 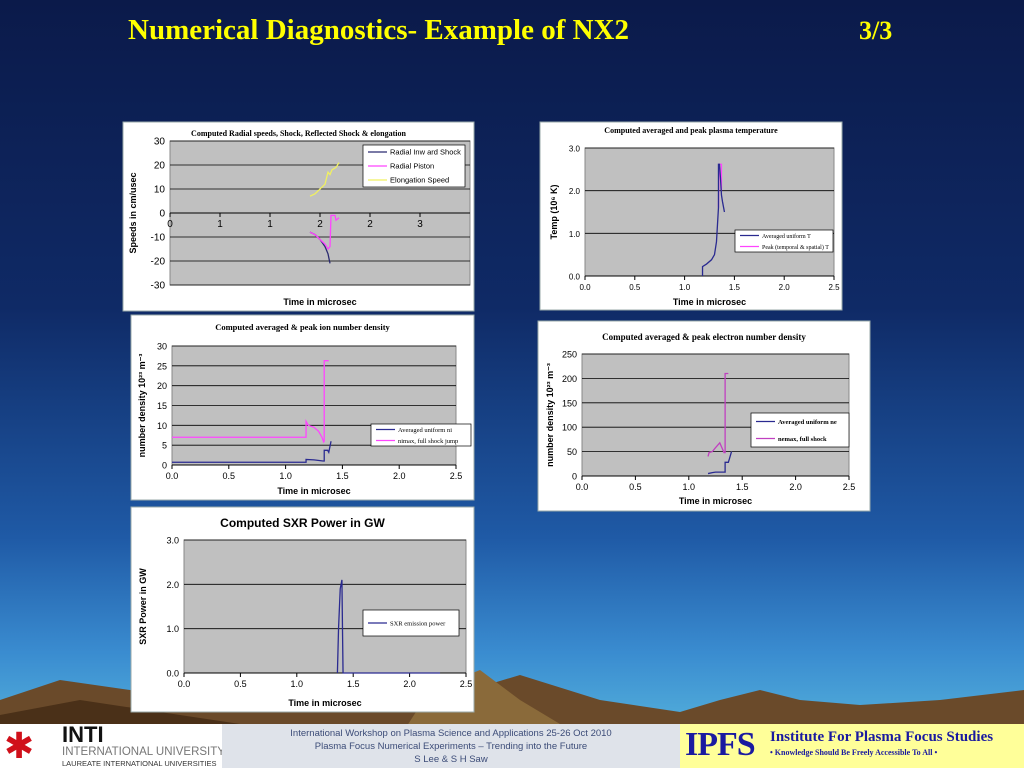 I want to click on x-tick-label: 3, so click(x=420, y=224).